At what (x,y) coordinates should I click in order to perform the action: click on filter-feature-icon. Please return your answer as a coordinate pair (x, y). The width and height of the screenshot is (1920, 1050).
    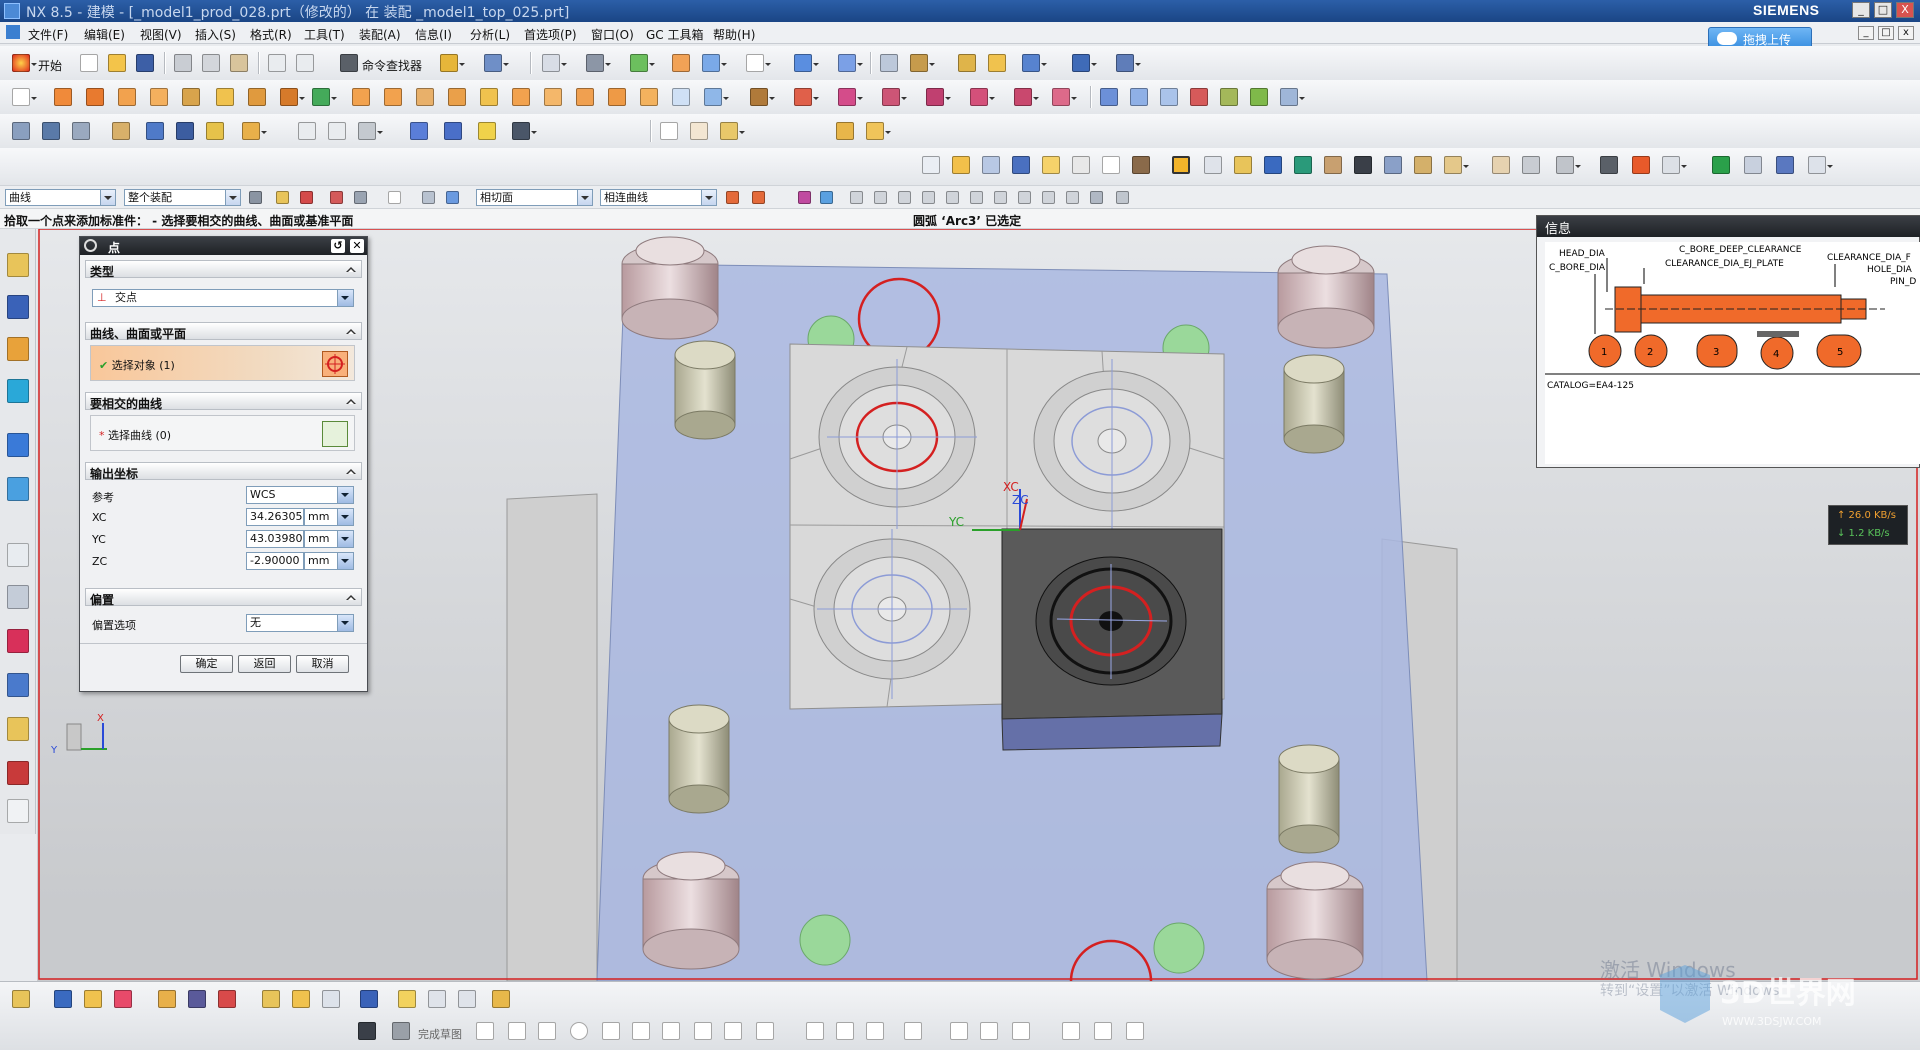
    Looking at the image, I should click on (282, 197).